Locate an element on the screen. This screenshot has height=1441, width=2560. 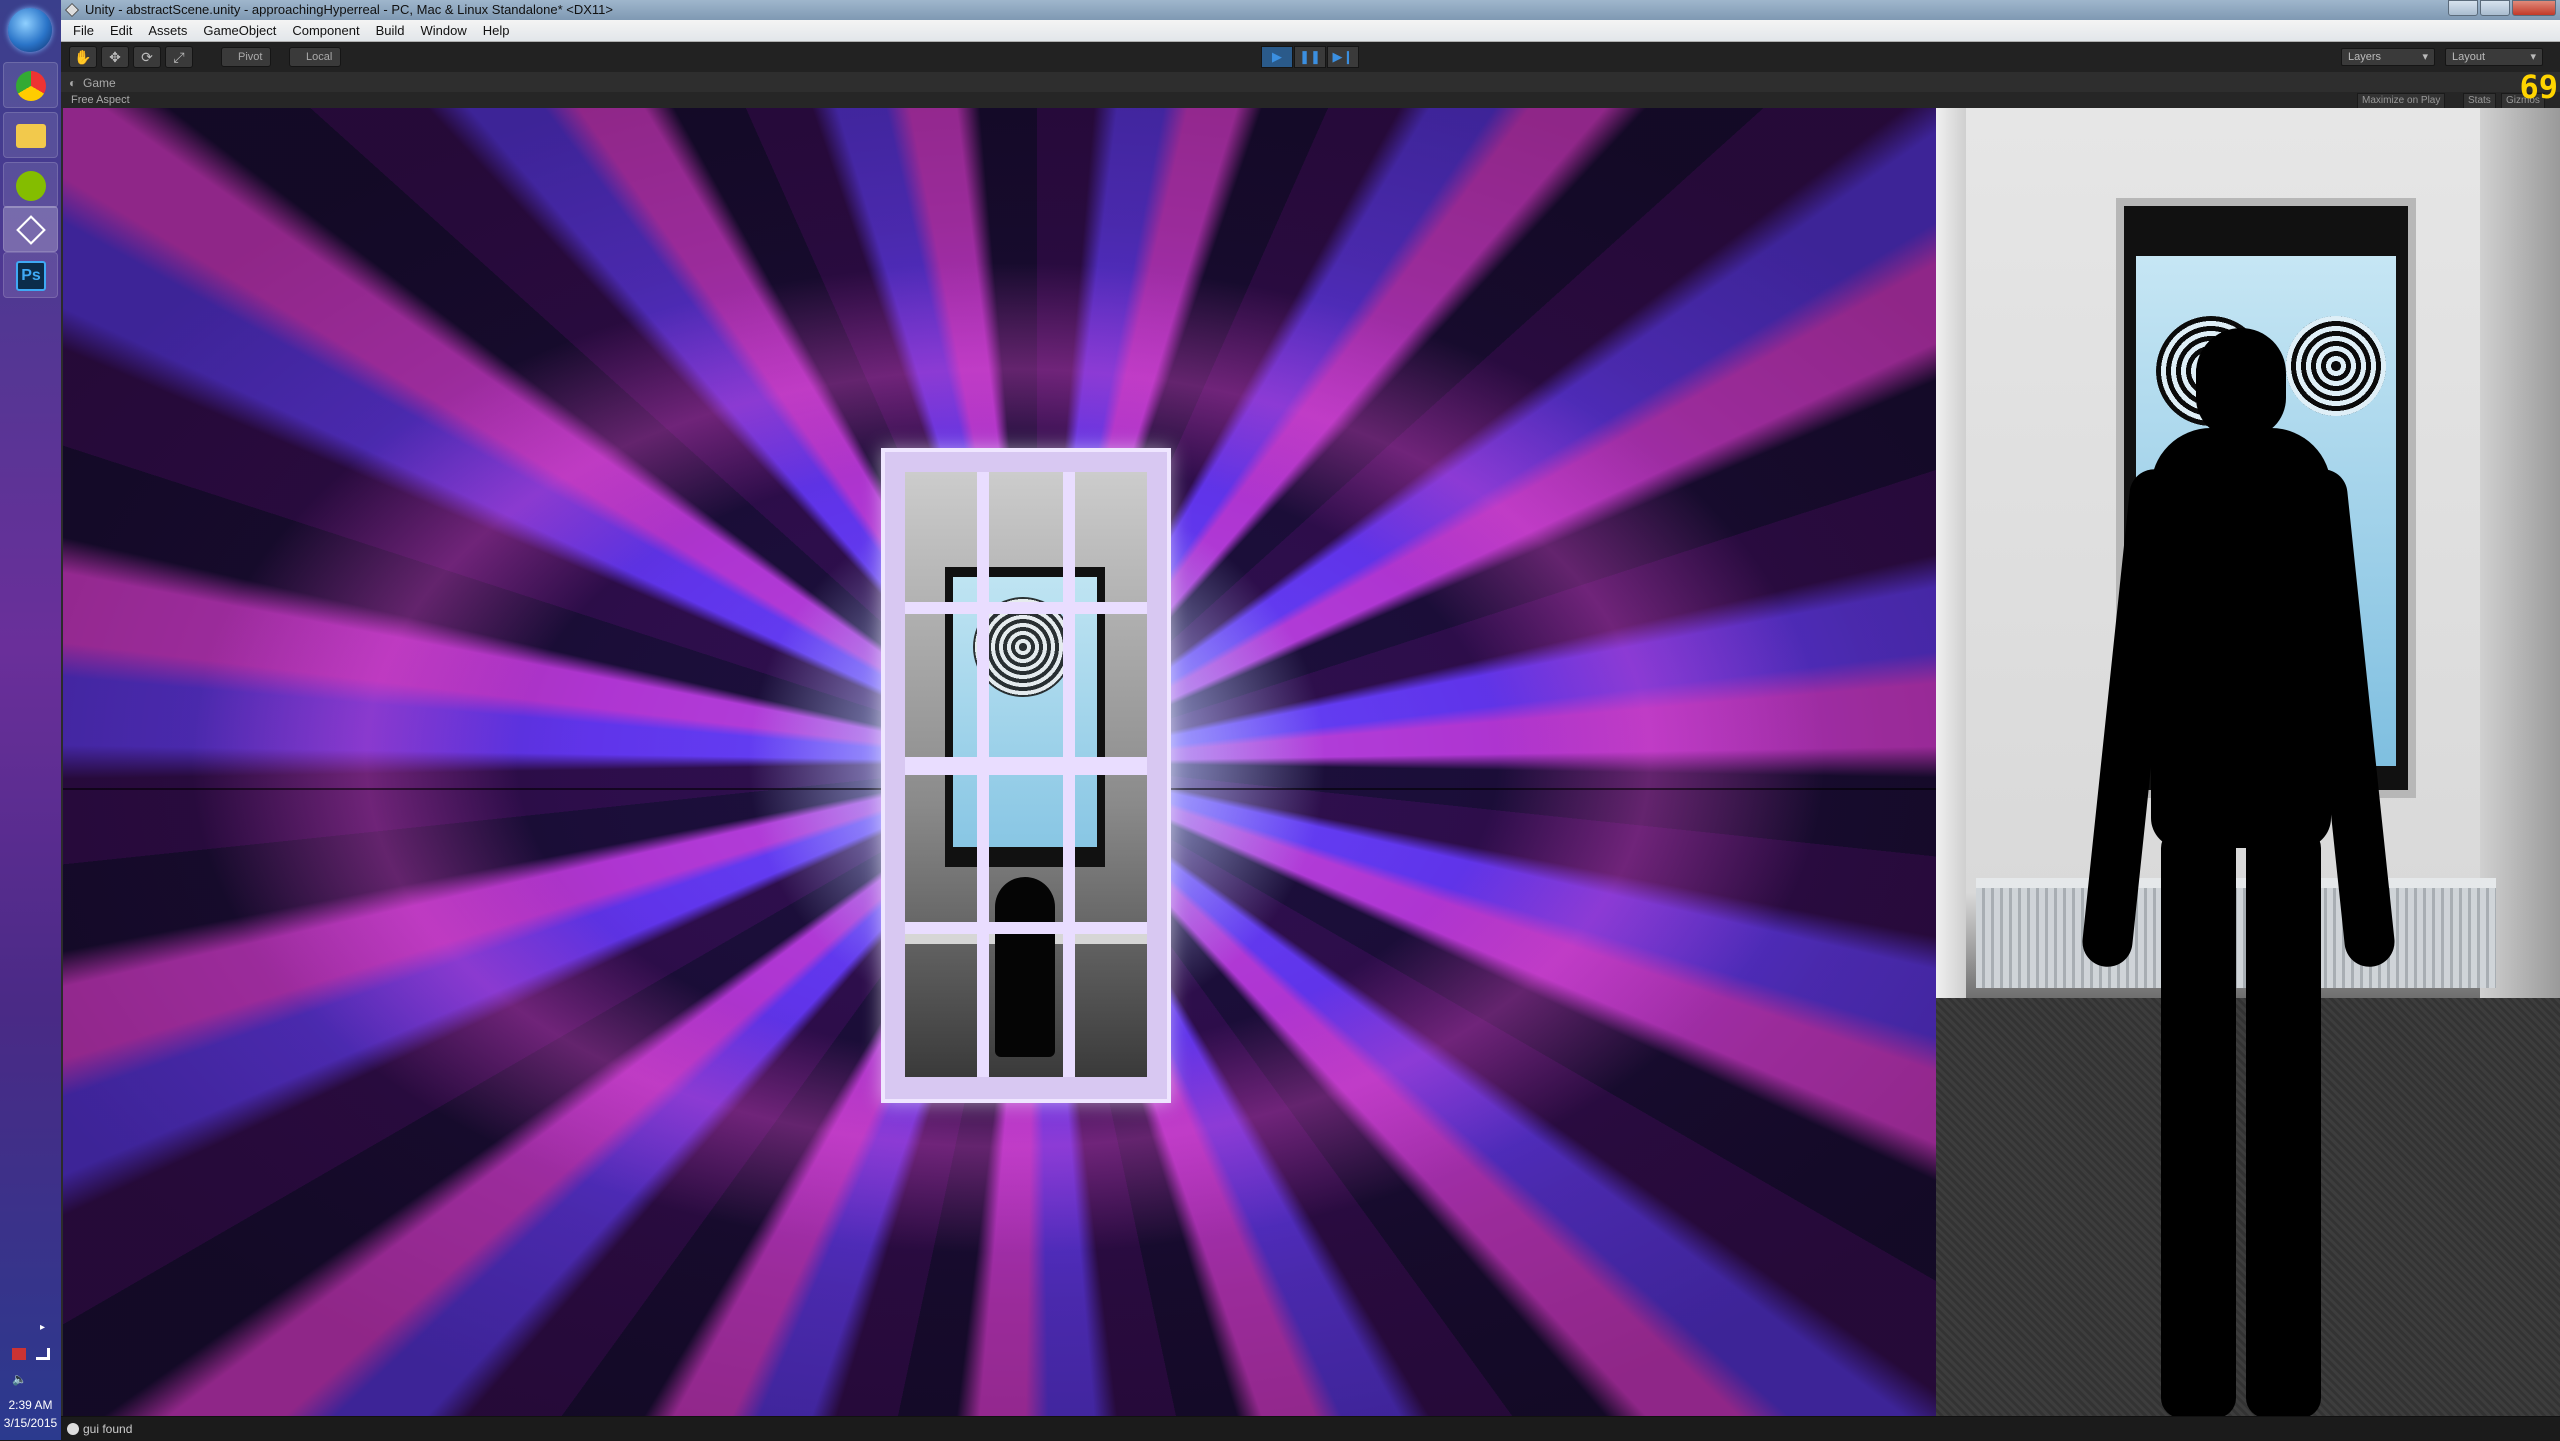
pivot-label: Pivot is located at coordinates (250, 57).